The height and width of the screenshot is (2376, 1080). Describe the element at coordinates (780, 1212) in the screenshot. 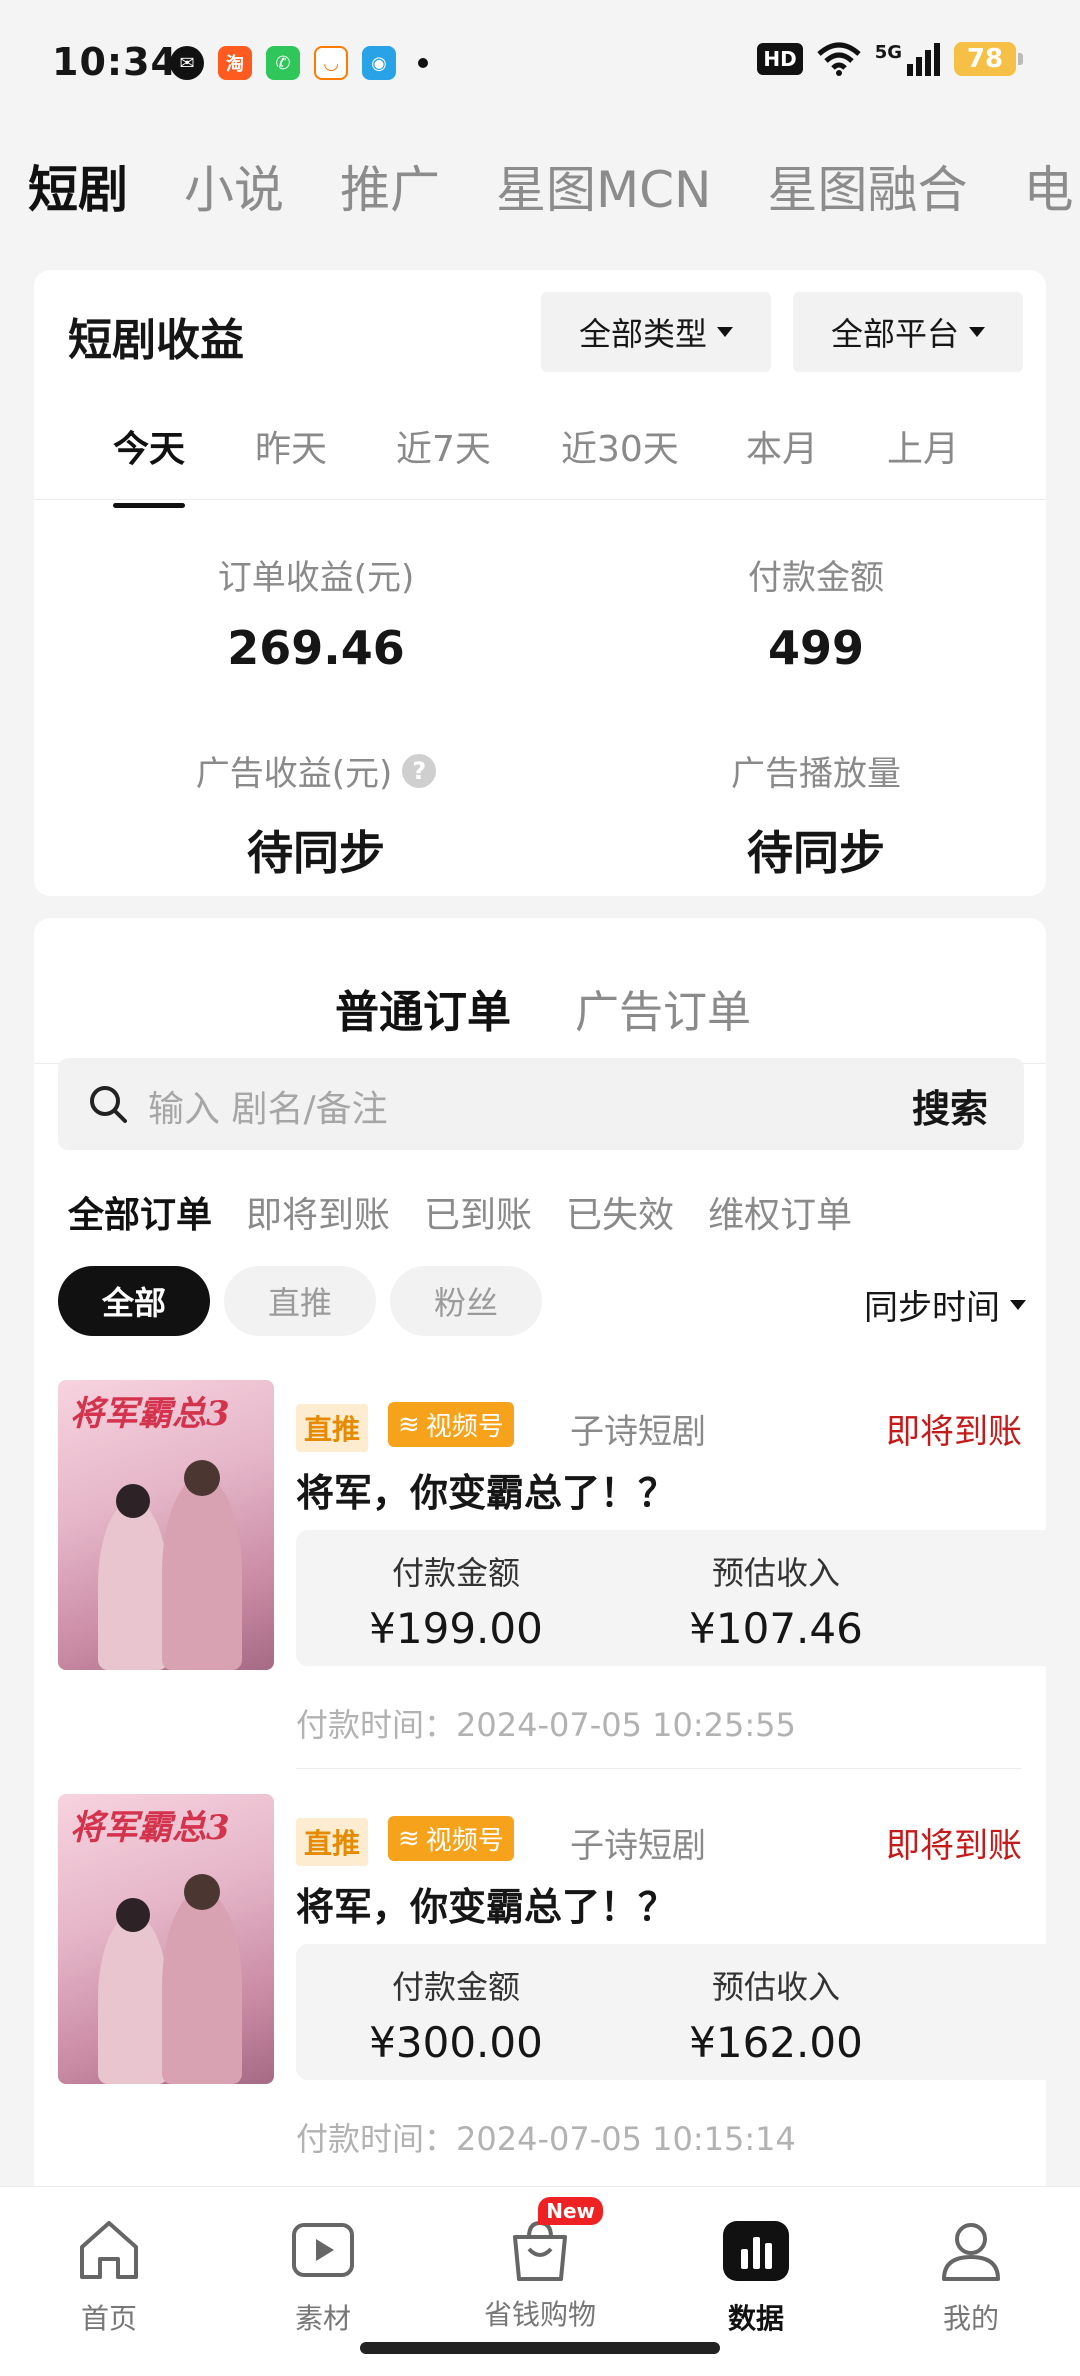

I see `status-dispute: 维权订单` at that location.